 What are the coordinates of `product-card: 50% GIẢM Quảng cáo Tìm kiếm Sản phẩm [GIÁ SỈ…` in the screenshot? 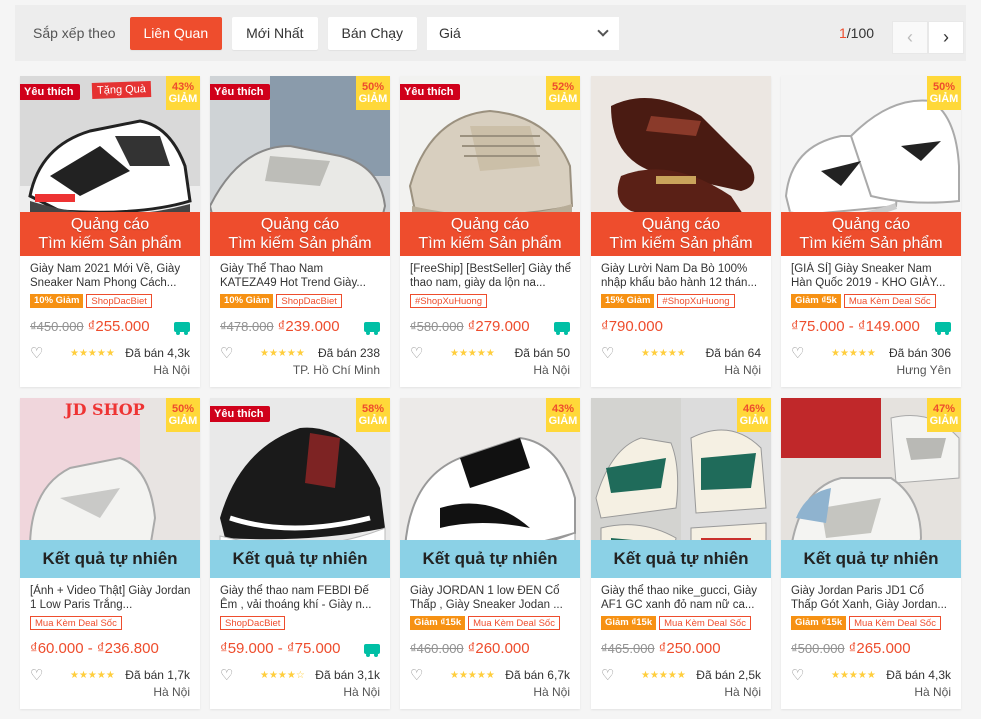 It's located at (871, 231).